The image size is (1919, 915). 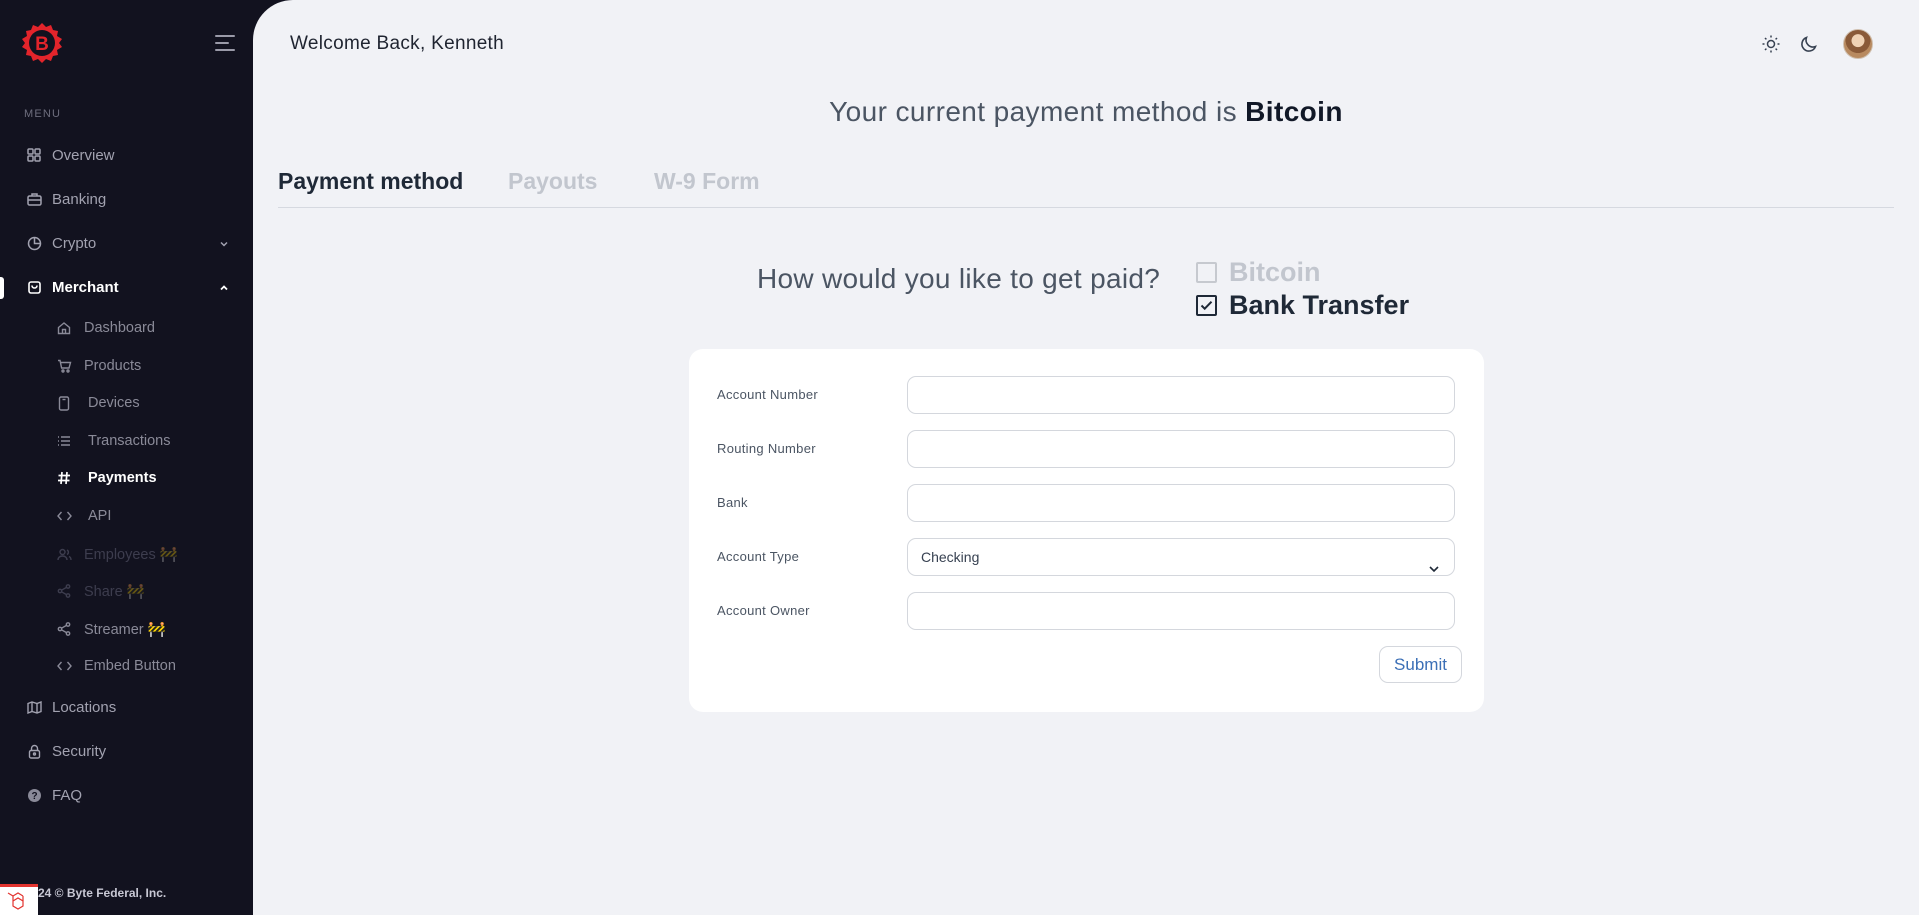 I want to click on user-avatar, so click(x=1858, y=44).